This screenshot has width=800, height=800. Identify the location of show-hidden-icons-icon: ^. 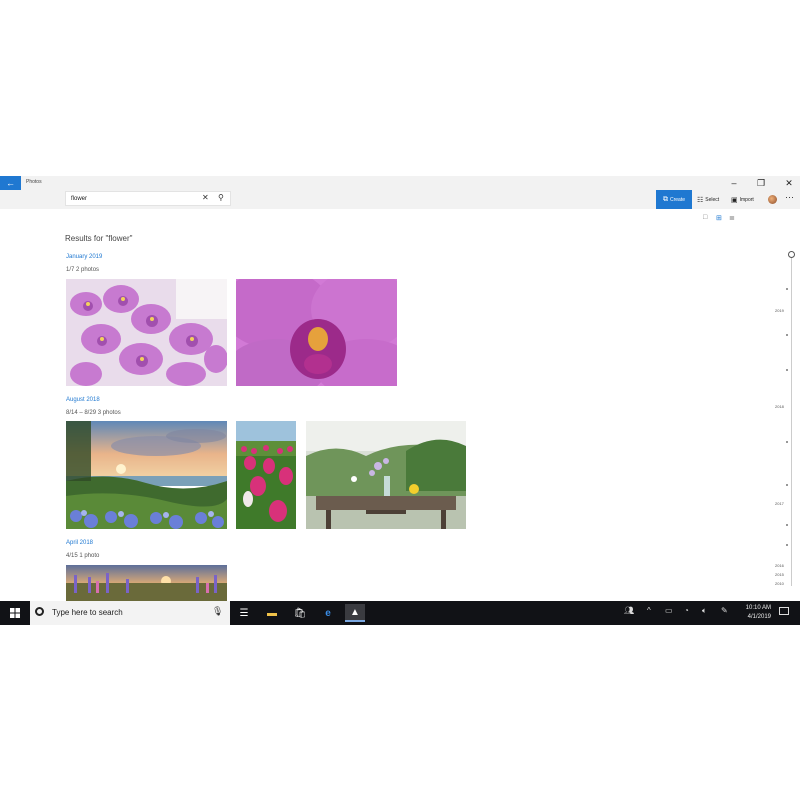
(649, 610).